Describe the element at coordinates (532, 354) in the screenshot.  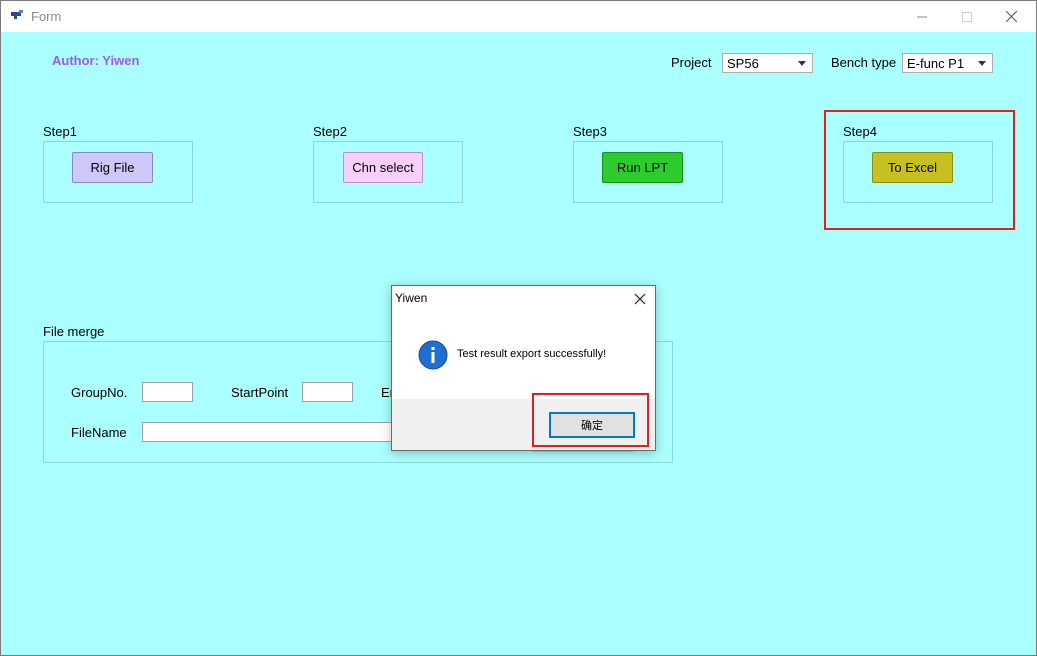
I see `dialog-message: Test result export successfully!` at that location.